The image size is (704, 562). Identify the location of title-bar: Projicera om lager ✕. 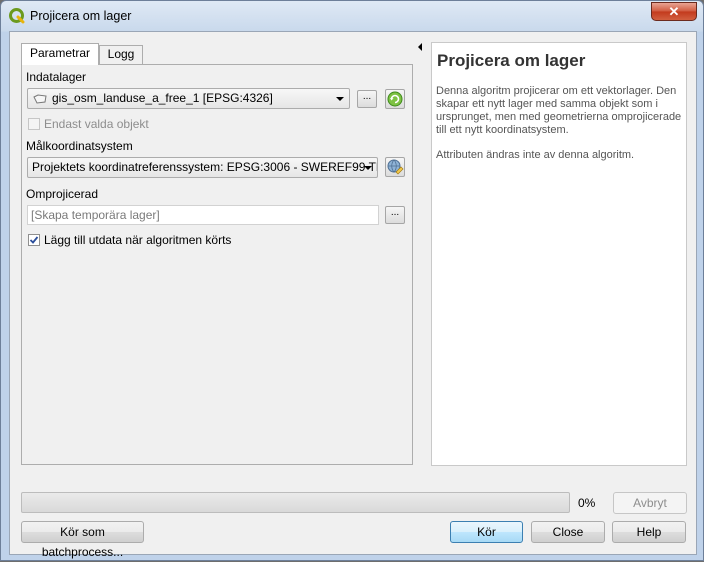
(352, 16).